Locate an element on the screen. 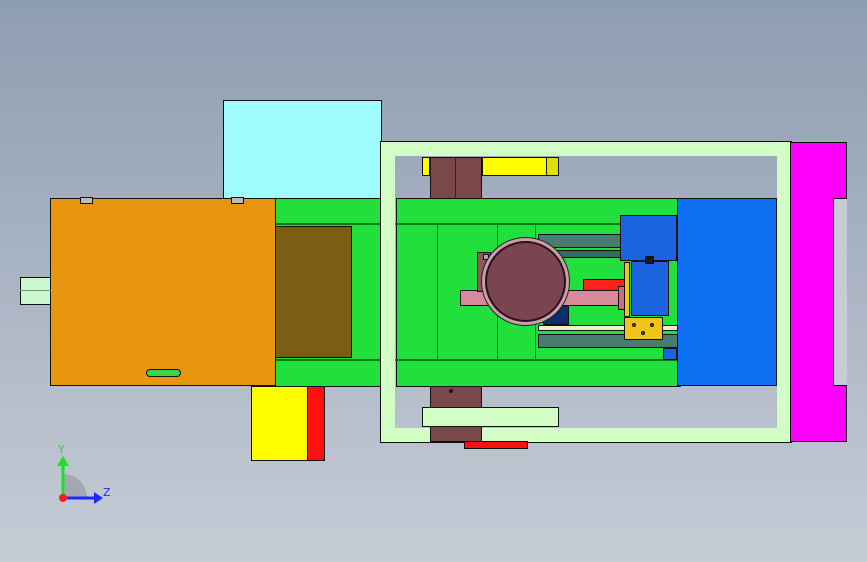 This screenshot has height=562, width=867. cyan-housing-block is located at coordinates (302, 149).